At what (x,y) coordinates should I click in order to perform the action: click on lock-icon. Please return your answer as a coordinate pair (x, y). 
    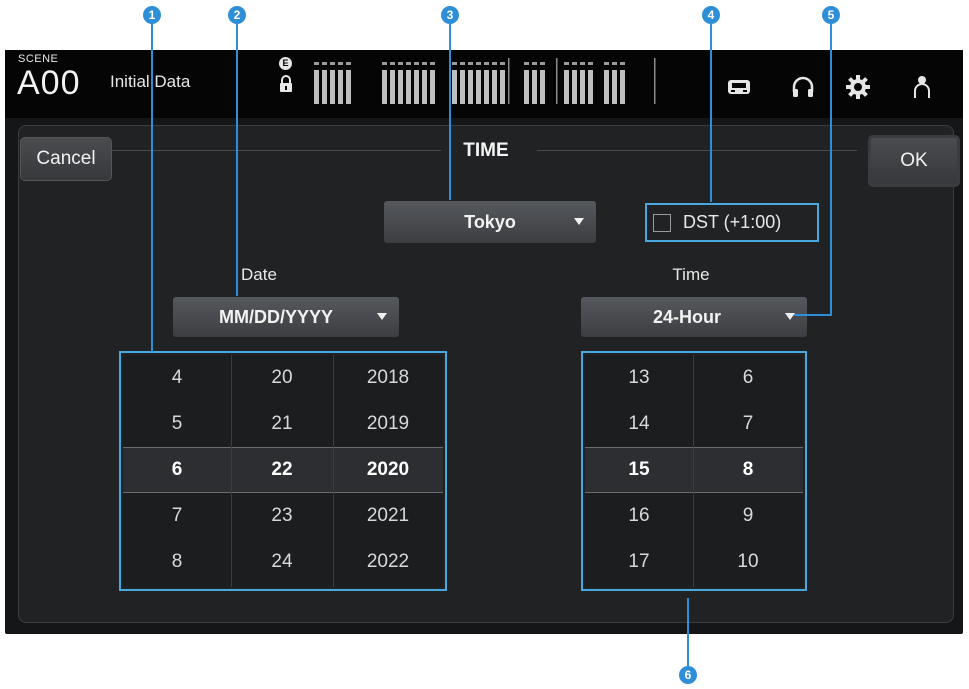
    Looking at the image, I should click on (286, 83).